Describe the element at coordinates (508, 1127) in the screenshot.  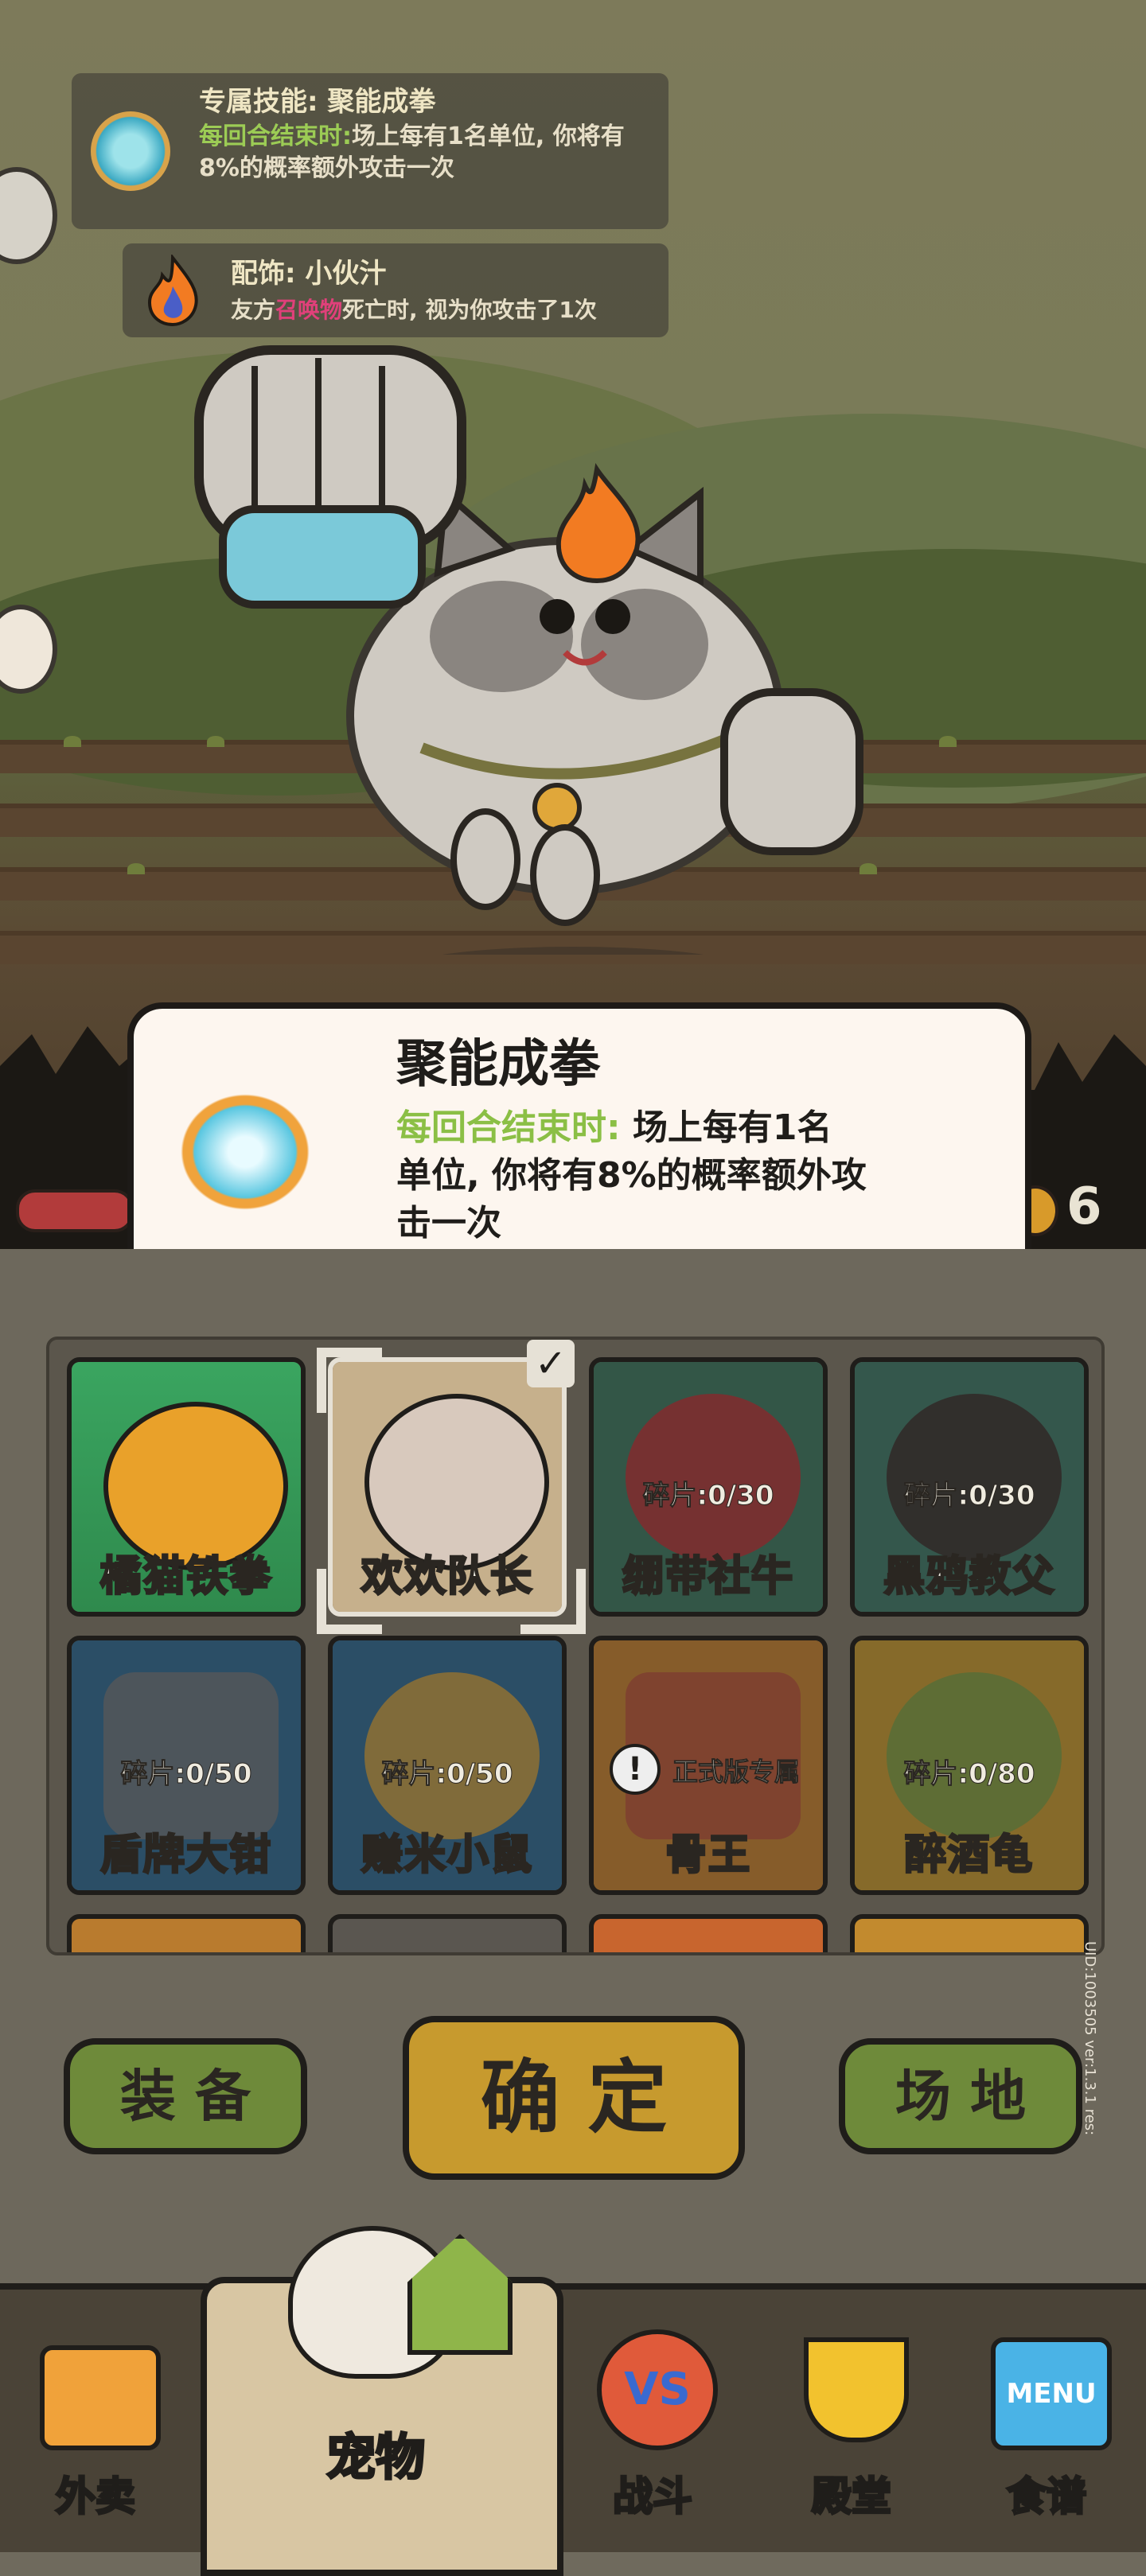
I see `tooltip-timing: 每回合结束时:` at that location.